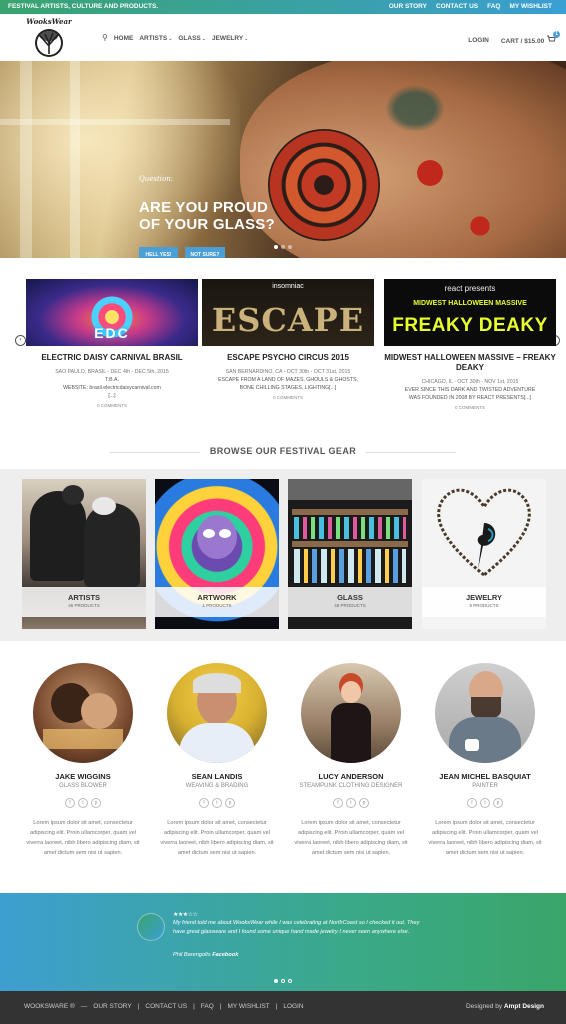 The width and height of the screenshot is (566, 1024). What do you see at coordinates (288, 358) in the screenshot?
I see `event-title: ESCAPE PSYCHO CIRCUS 2015` at bounding box center [288, 358].